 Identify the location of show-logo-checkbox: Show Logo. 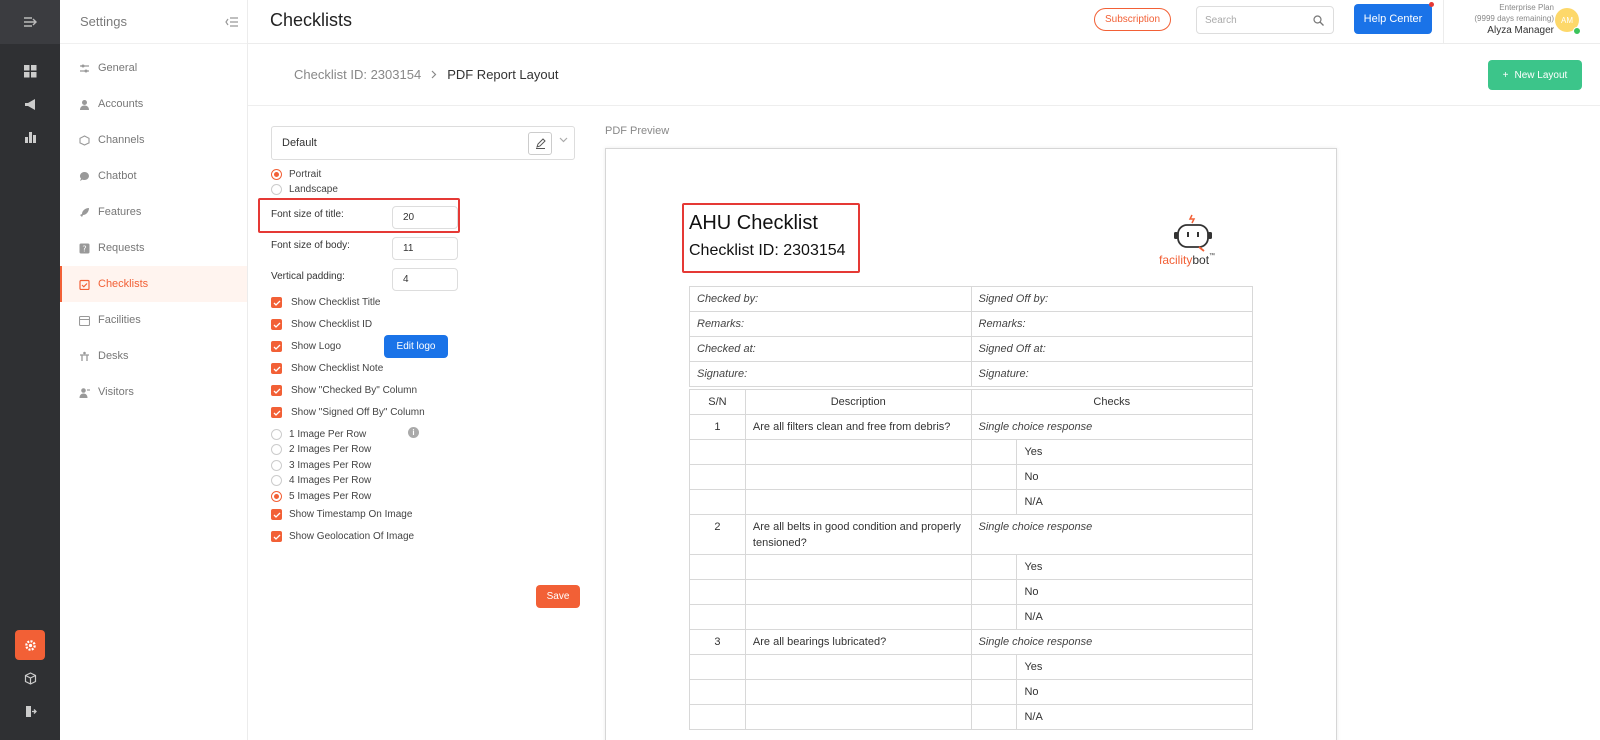
(306, 346).